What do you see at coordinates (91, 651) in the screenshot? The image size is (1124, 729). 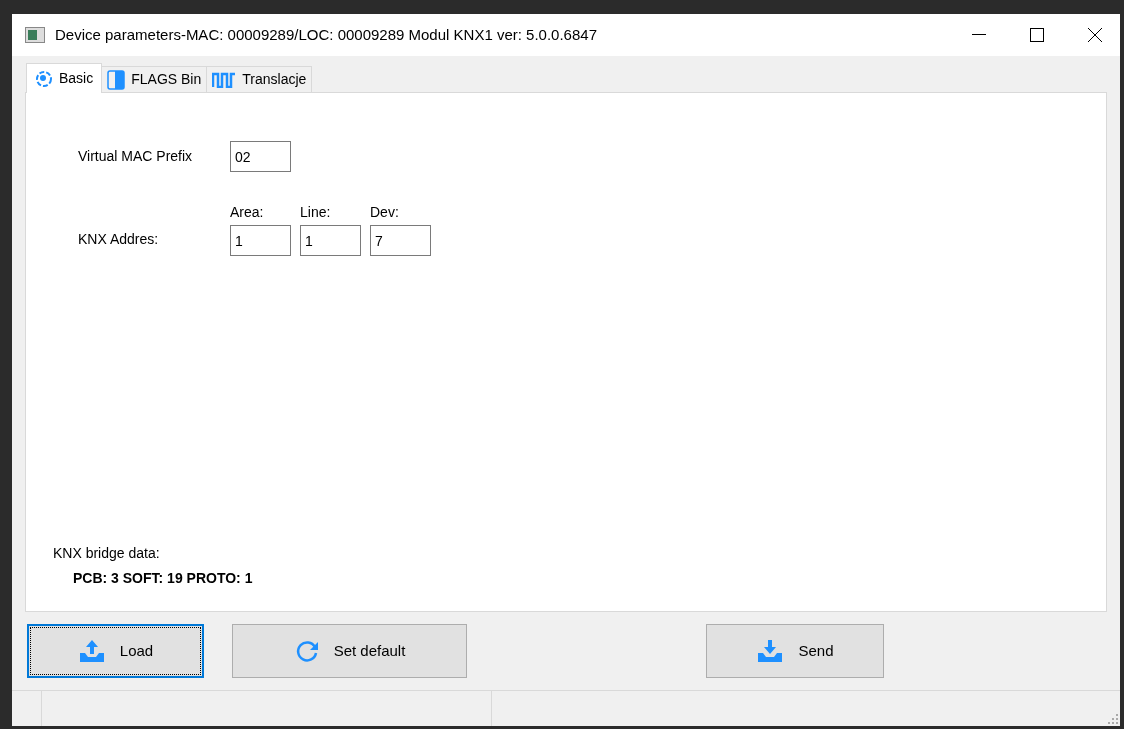 I see `upload-icon` at bounding box center [91, 651].